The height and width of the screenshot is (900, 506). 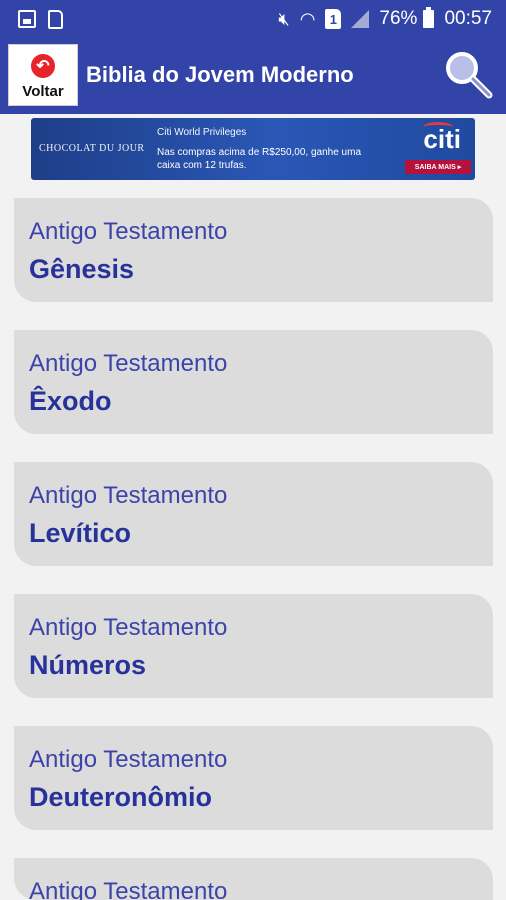 I want to click on search-button, so click(x=468, y=74).